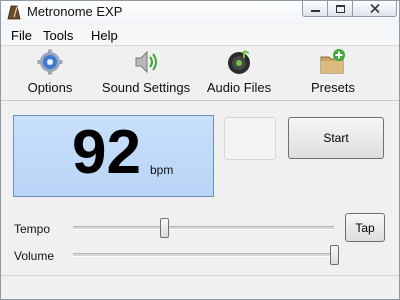  I want to click on bpm-unit: bpm, so click(162, 170).